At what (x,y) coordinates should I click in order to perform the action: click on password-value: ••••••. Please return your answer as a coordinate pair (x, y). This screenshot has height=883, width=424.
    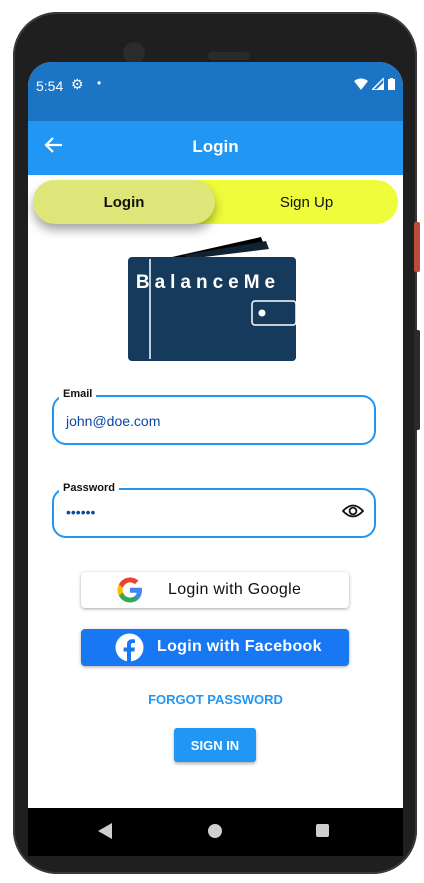
    Looking at the image, I should click on (81, 512).